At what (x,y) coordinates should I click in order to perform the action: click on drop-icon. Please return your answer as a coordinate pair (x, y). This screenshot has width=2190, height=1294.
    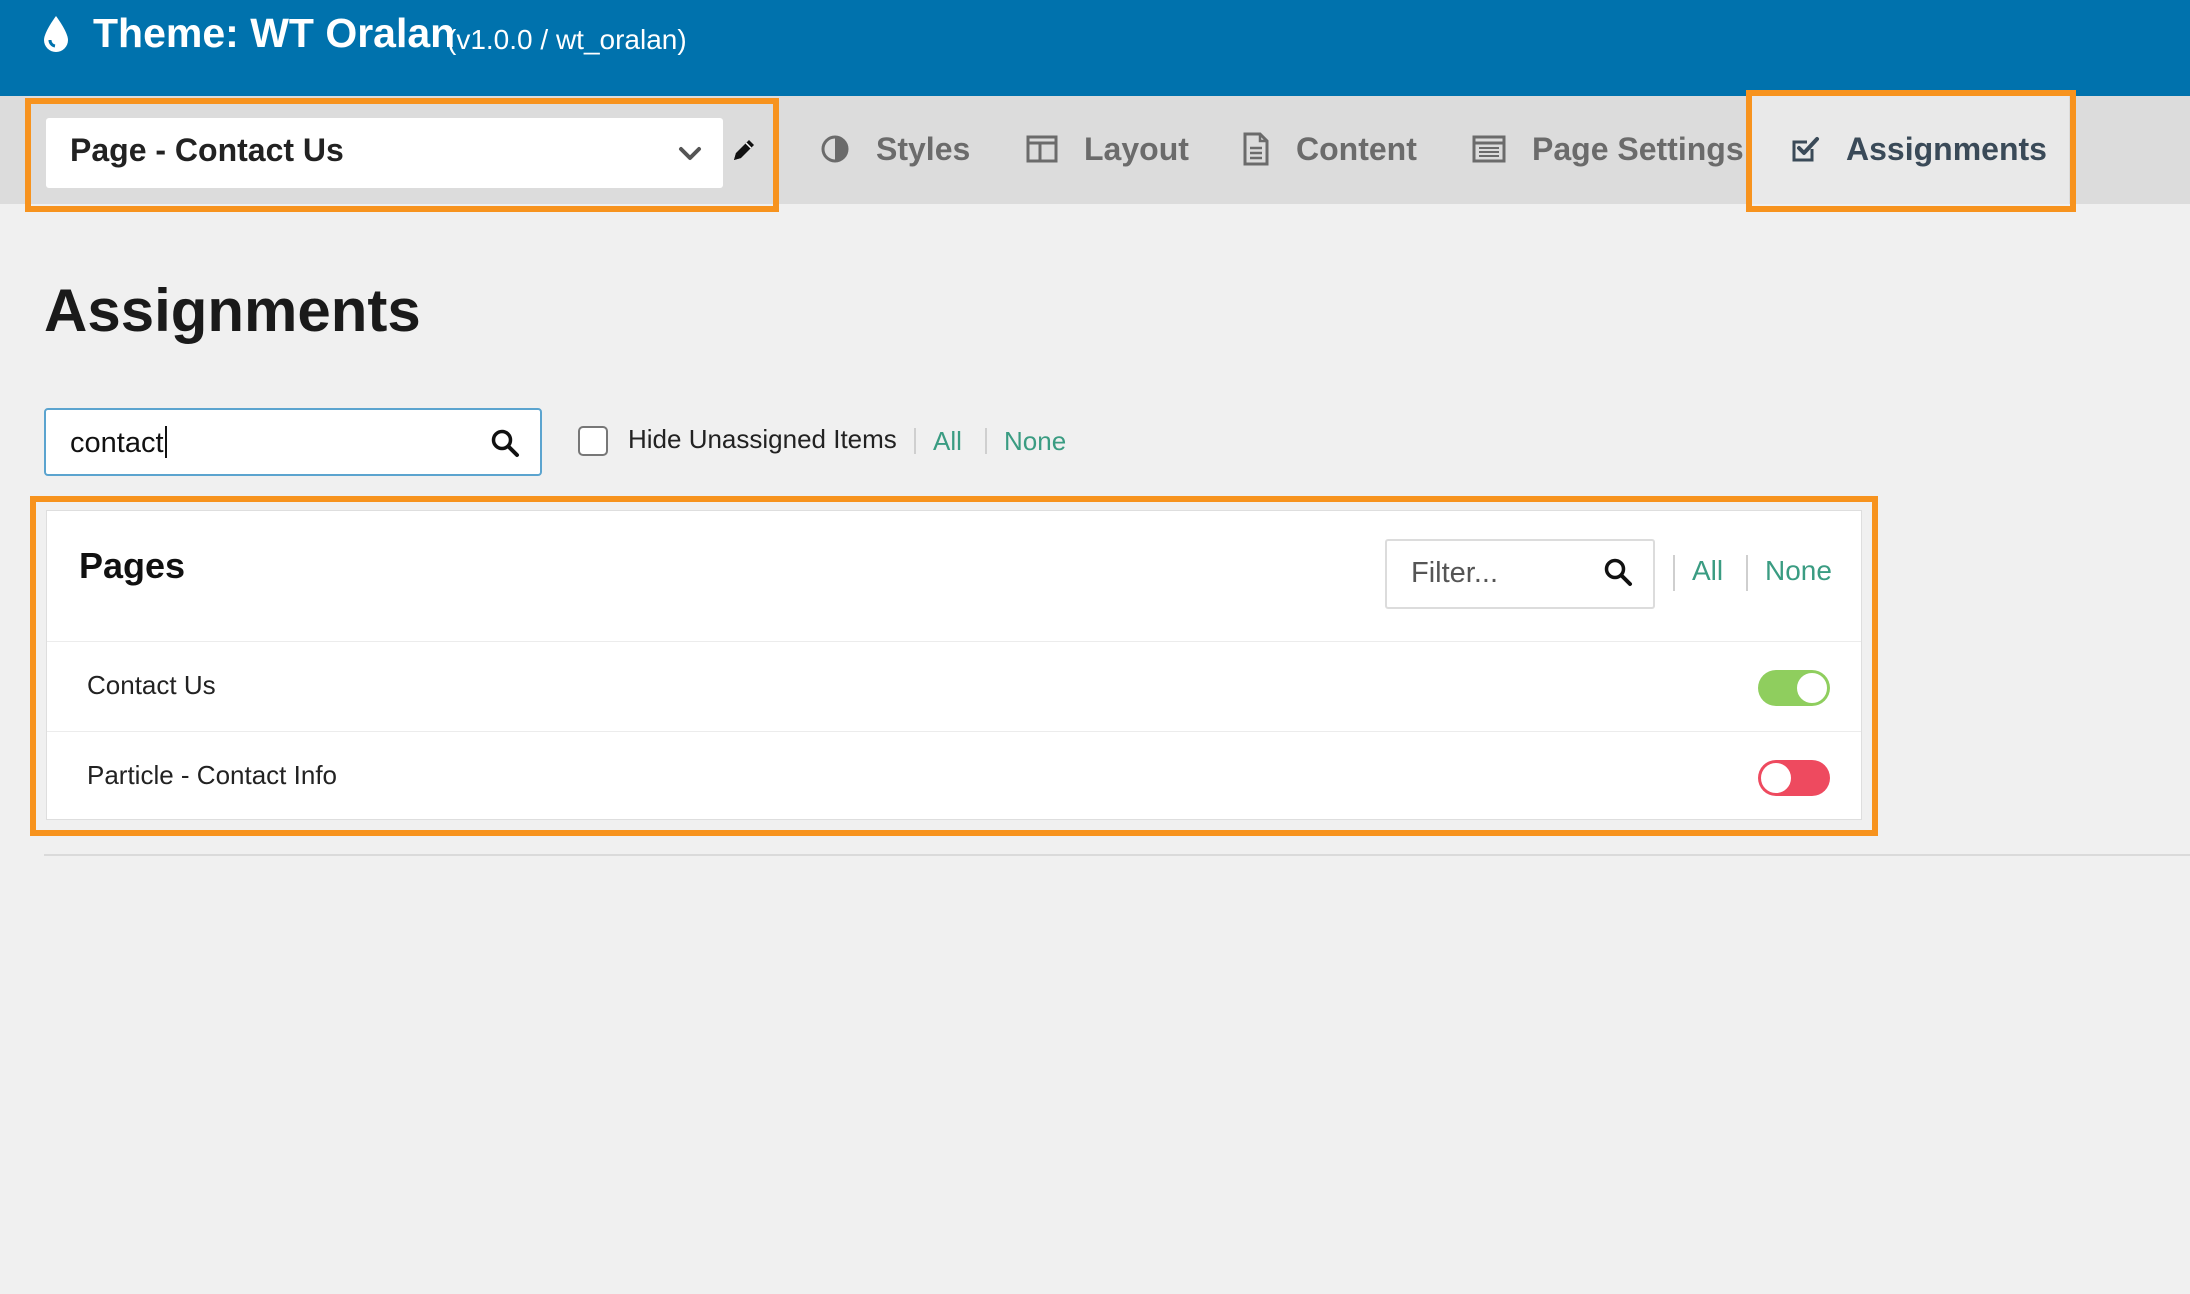
    Looking at the image, I should click on (56, 34).